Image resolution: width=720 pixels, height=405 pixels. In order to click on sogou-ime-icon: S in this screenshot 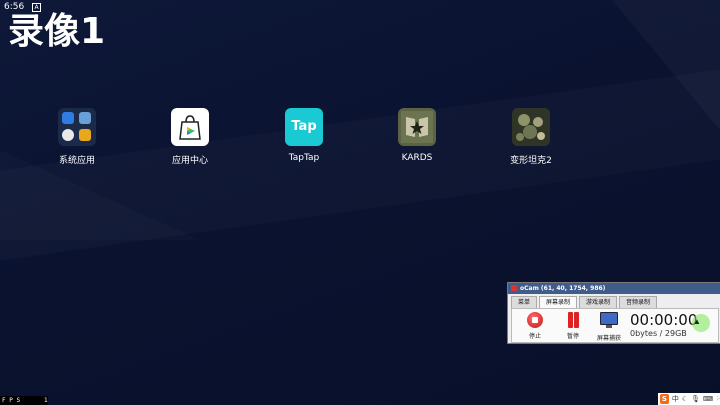, I will do `click(664, 399)`.